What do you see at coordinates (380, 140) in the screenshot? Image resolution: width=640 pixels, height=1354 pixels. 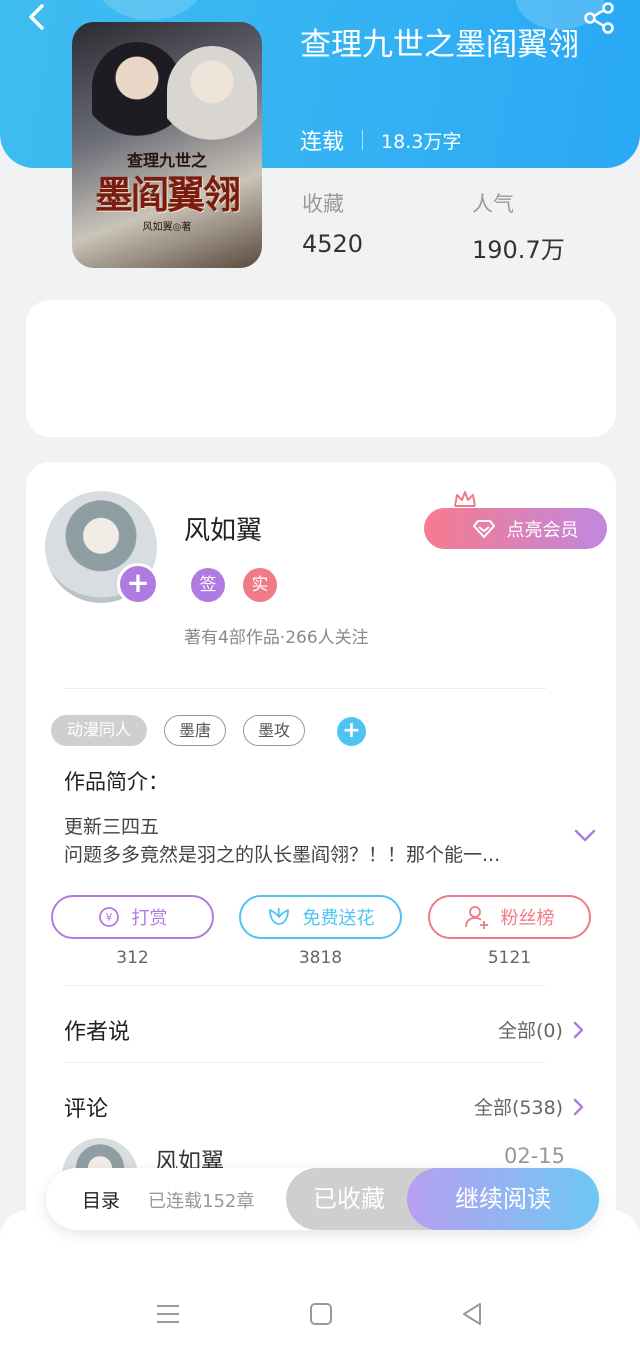 I see `book-meta: 连载 18.3万字` at bounding box center [380, 140].